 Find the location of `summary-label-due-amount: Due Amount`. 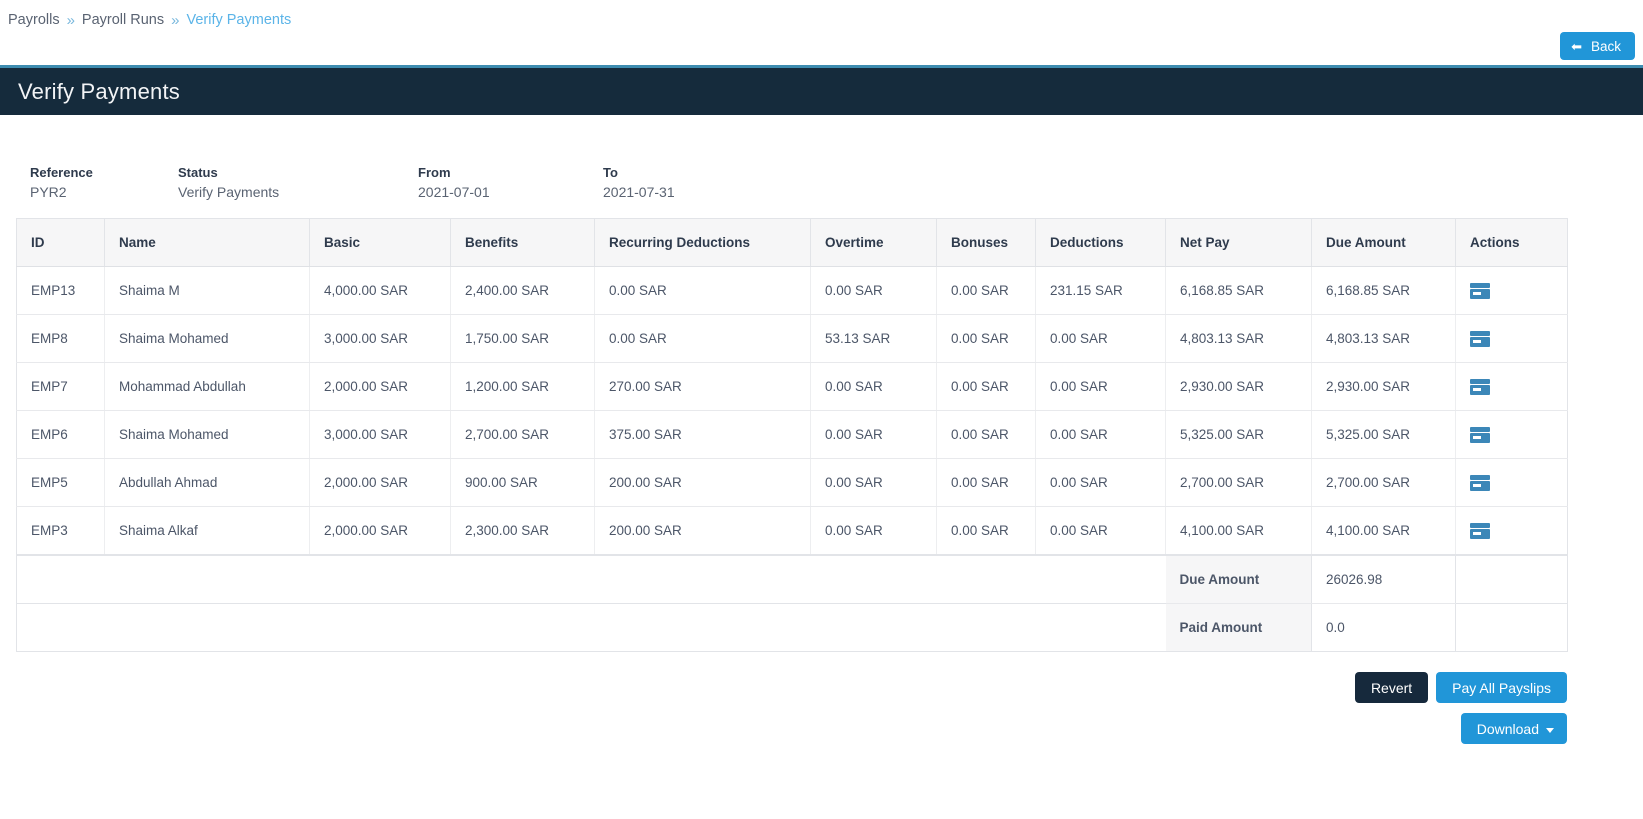

summary-label-due-amount: Due Amount is located at coordinates (1238, 579).